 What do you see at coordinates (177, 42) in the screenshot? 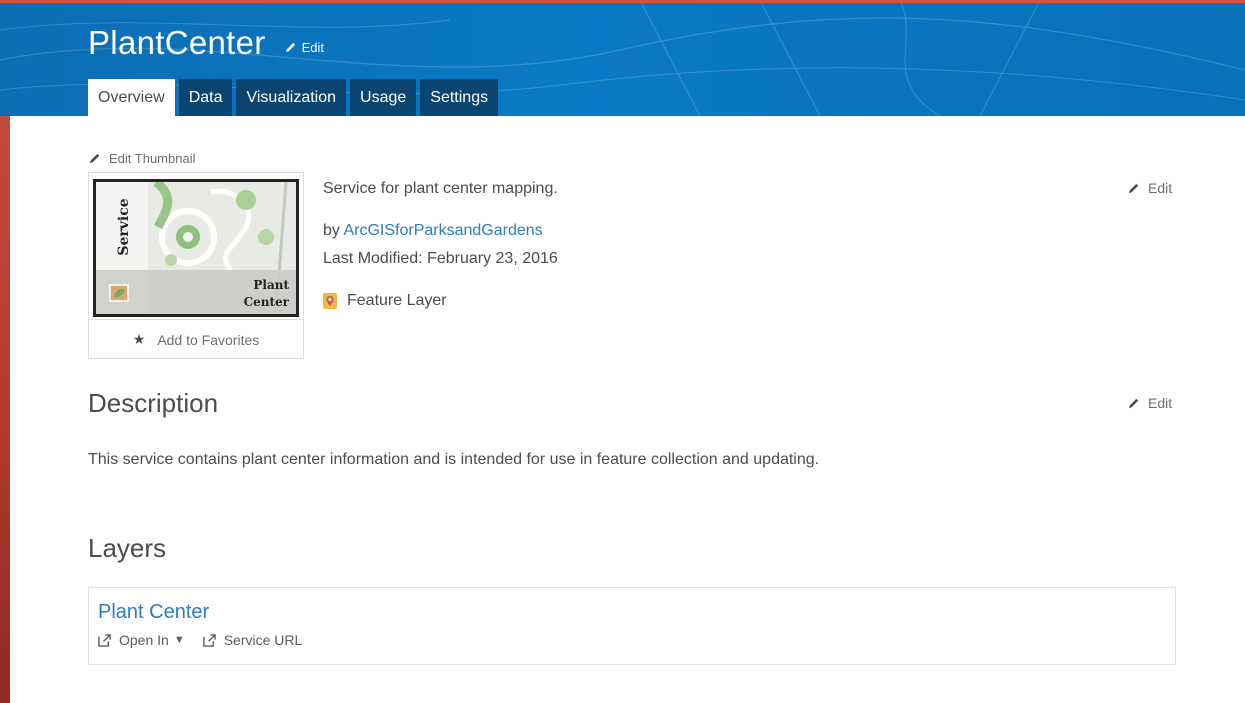
I see `page-title: PlantCenter` at bounding box center [177, 42].